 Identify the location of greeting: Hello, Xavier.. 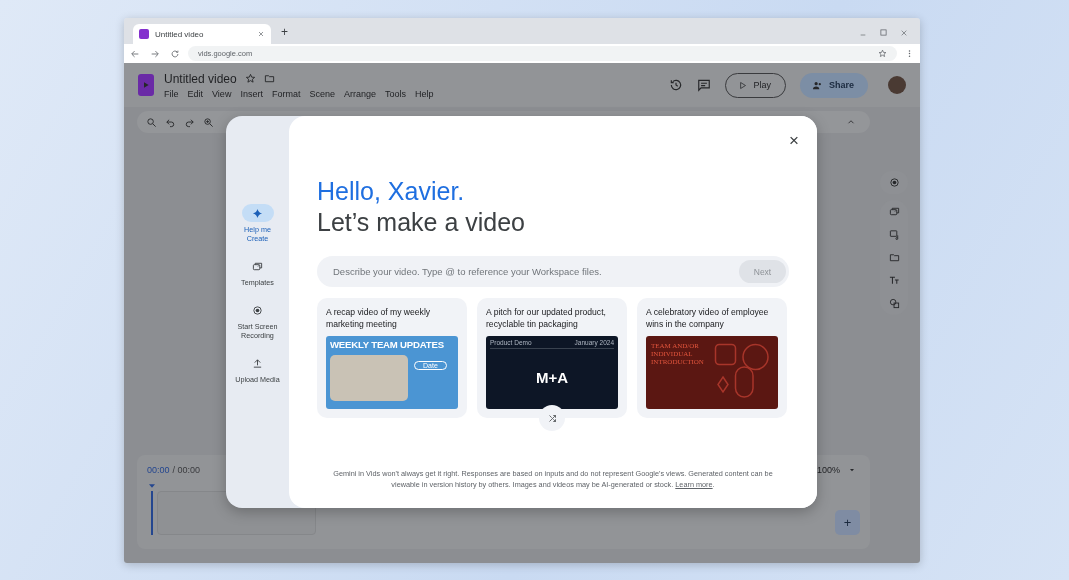
(391, 191).